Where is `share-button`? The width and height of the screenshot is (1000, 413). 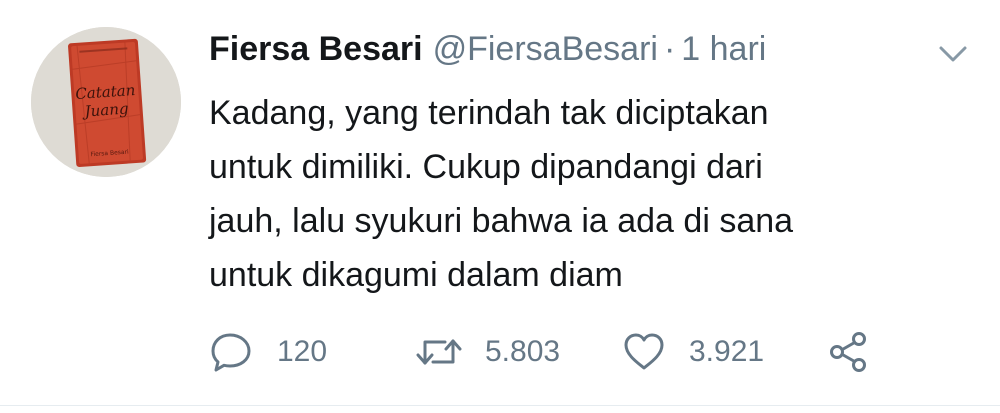
share-button is located at coordinates (849, 352).